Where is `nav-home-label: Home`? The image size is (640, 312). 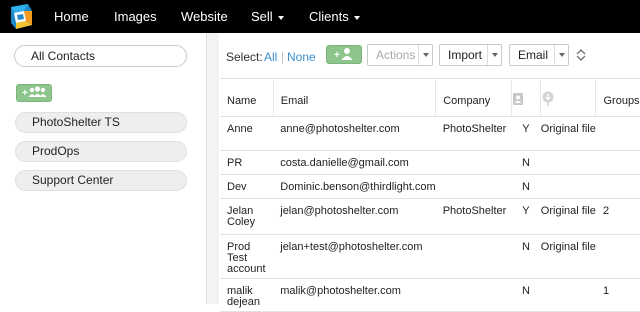 nav-home-label: Home is located at coordinates (71, 16).